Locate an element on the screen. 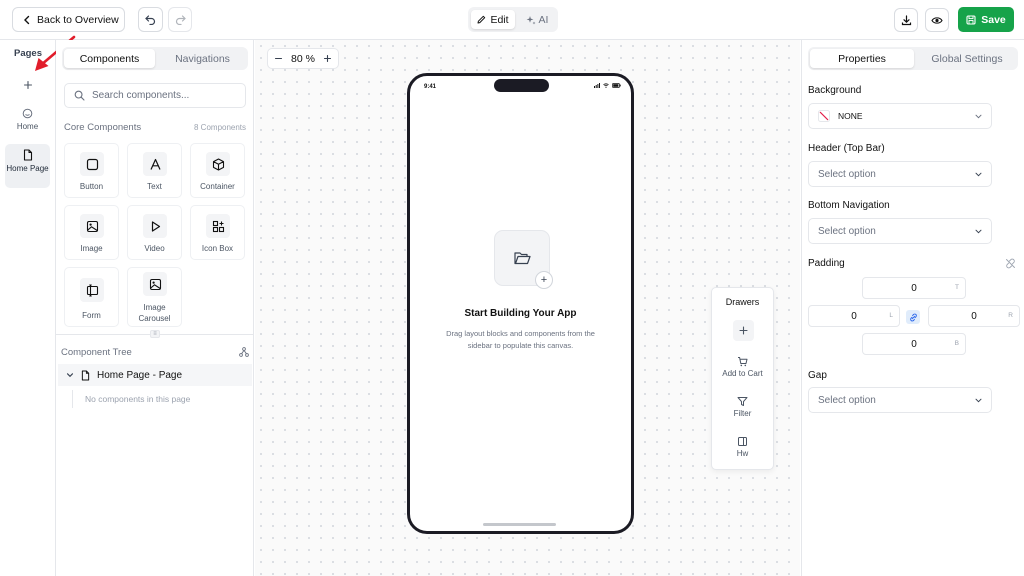  pages-rail: Pages Home Home Page is located at coordinates (28, 308).